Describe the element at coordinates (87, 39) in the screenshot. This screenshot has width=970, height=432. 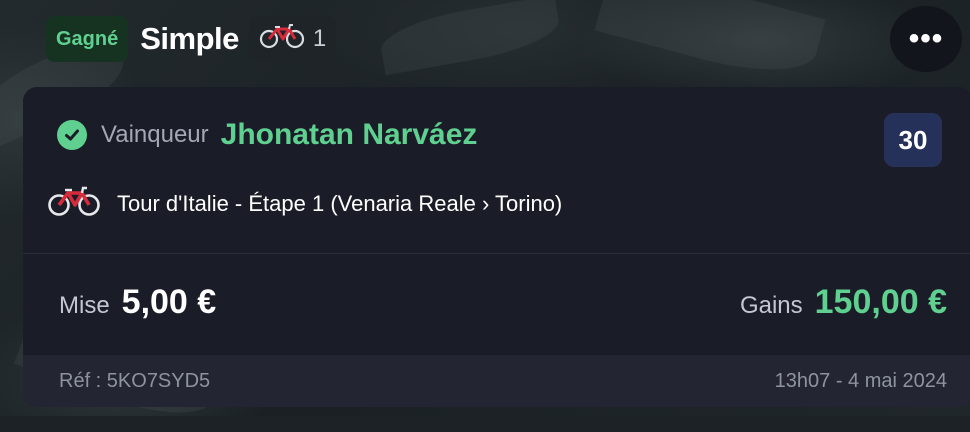
I see `status-badge: Gagné` at that location.